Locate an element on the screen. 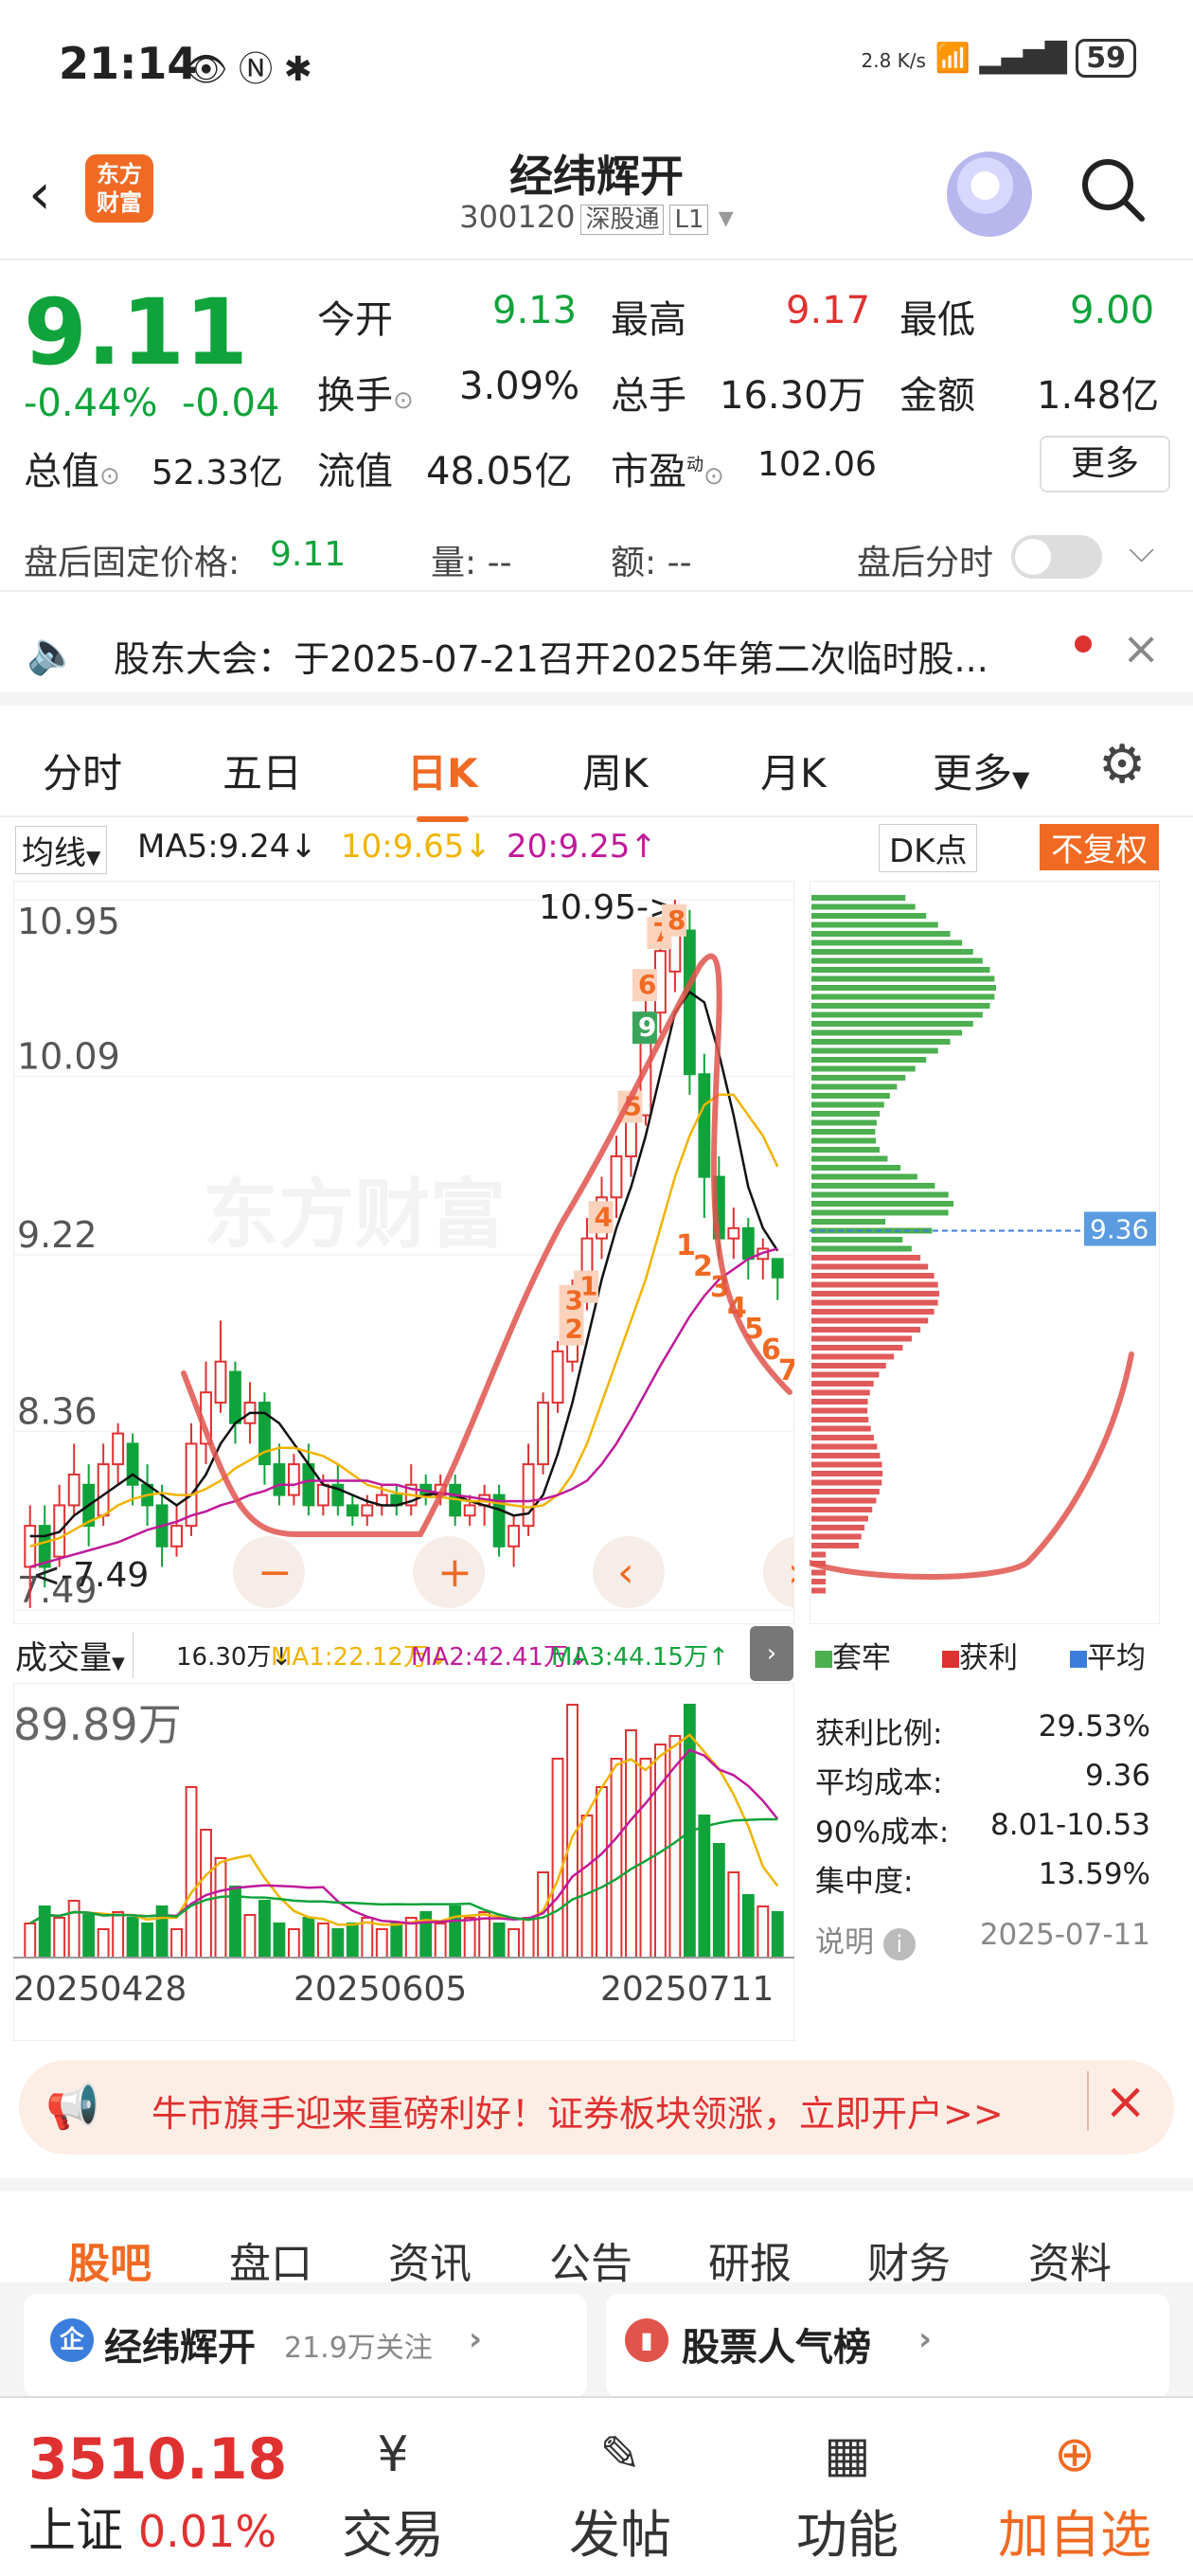  signal-marker: 9 is located at coordinates (647, 1027).